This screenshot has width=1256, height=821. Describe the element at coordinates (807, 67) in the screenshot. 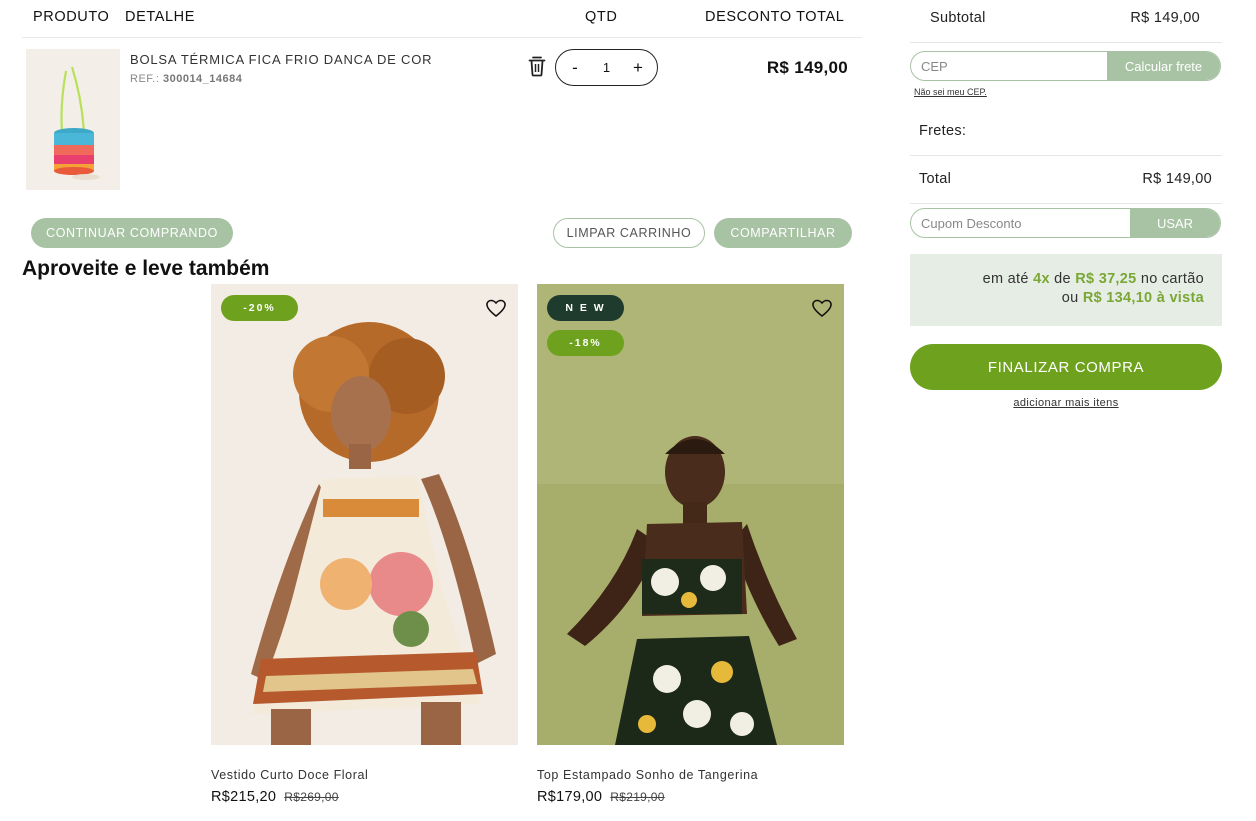

I see `cart-item-price: R$ 149,00` at that location.